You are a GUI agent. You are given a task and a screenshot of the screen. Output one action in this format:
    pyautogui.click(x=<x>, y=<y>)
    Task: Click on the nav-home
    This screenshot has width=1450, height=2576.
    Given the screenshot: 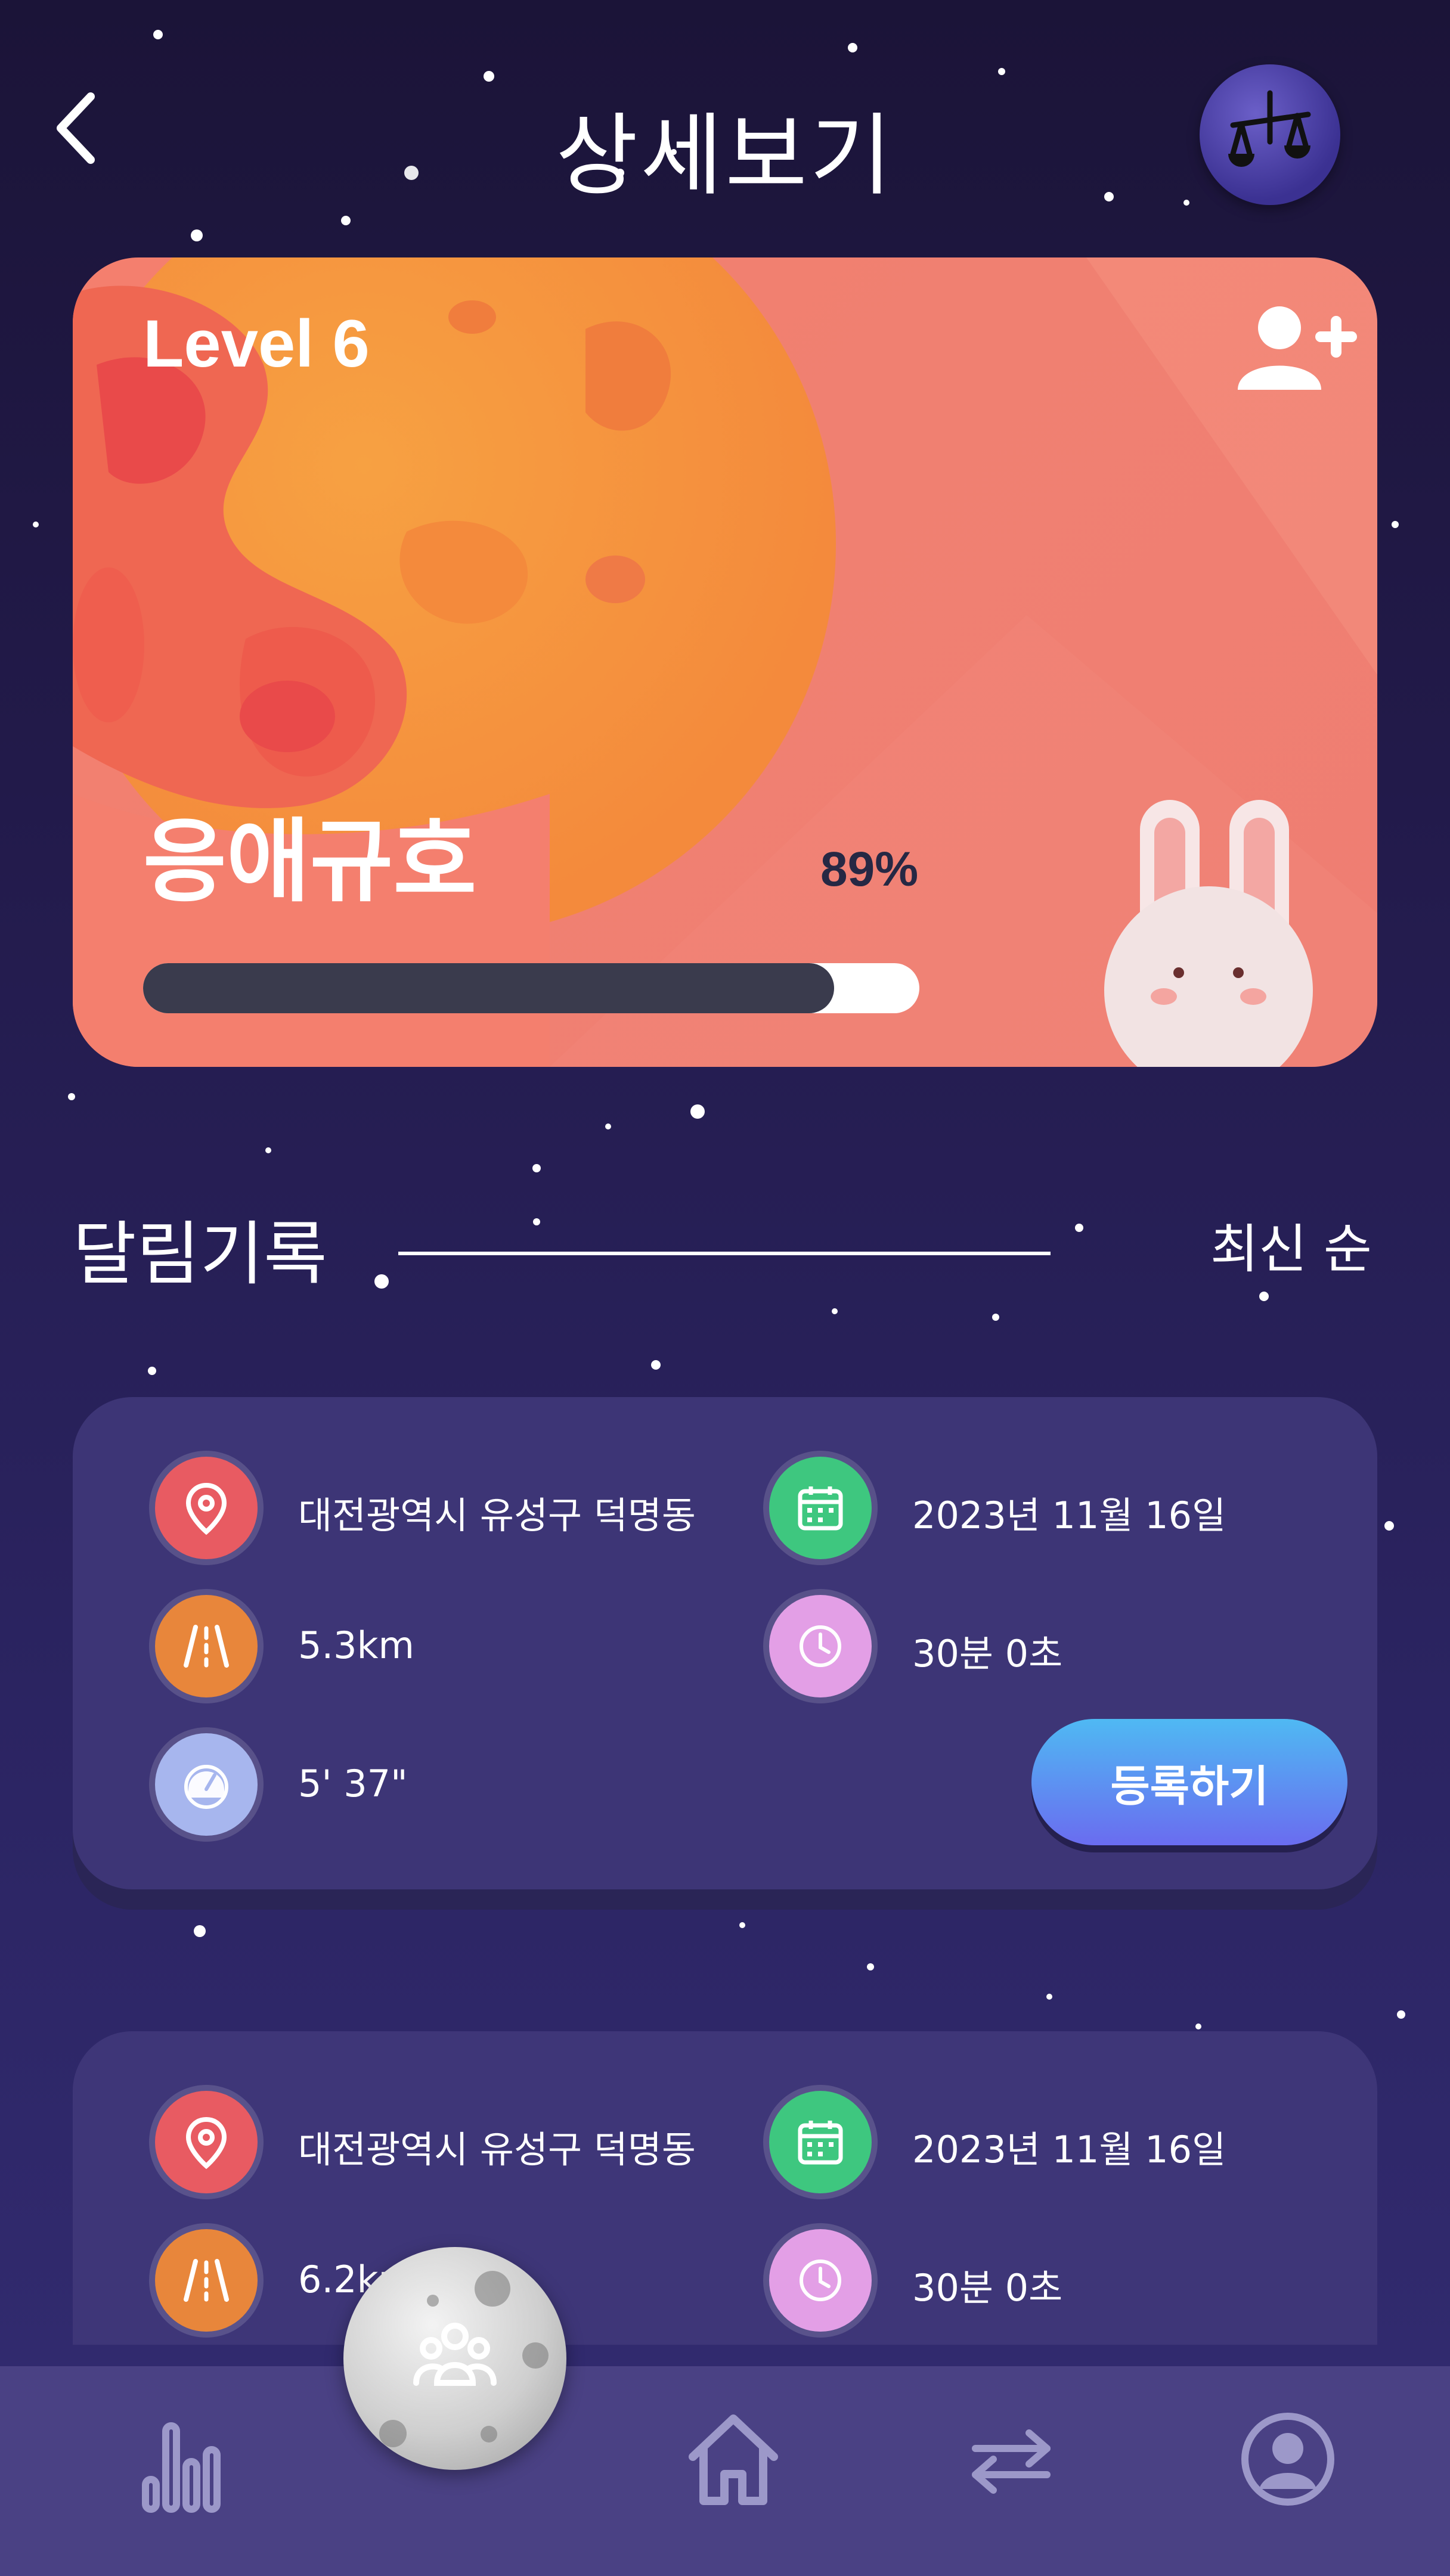 What is the action you would take?
    pyautogui.click(x=733, y=2460)
    